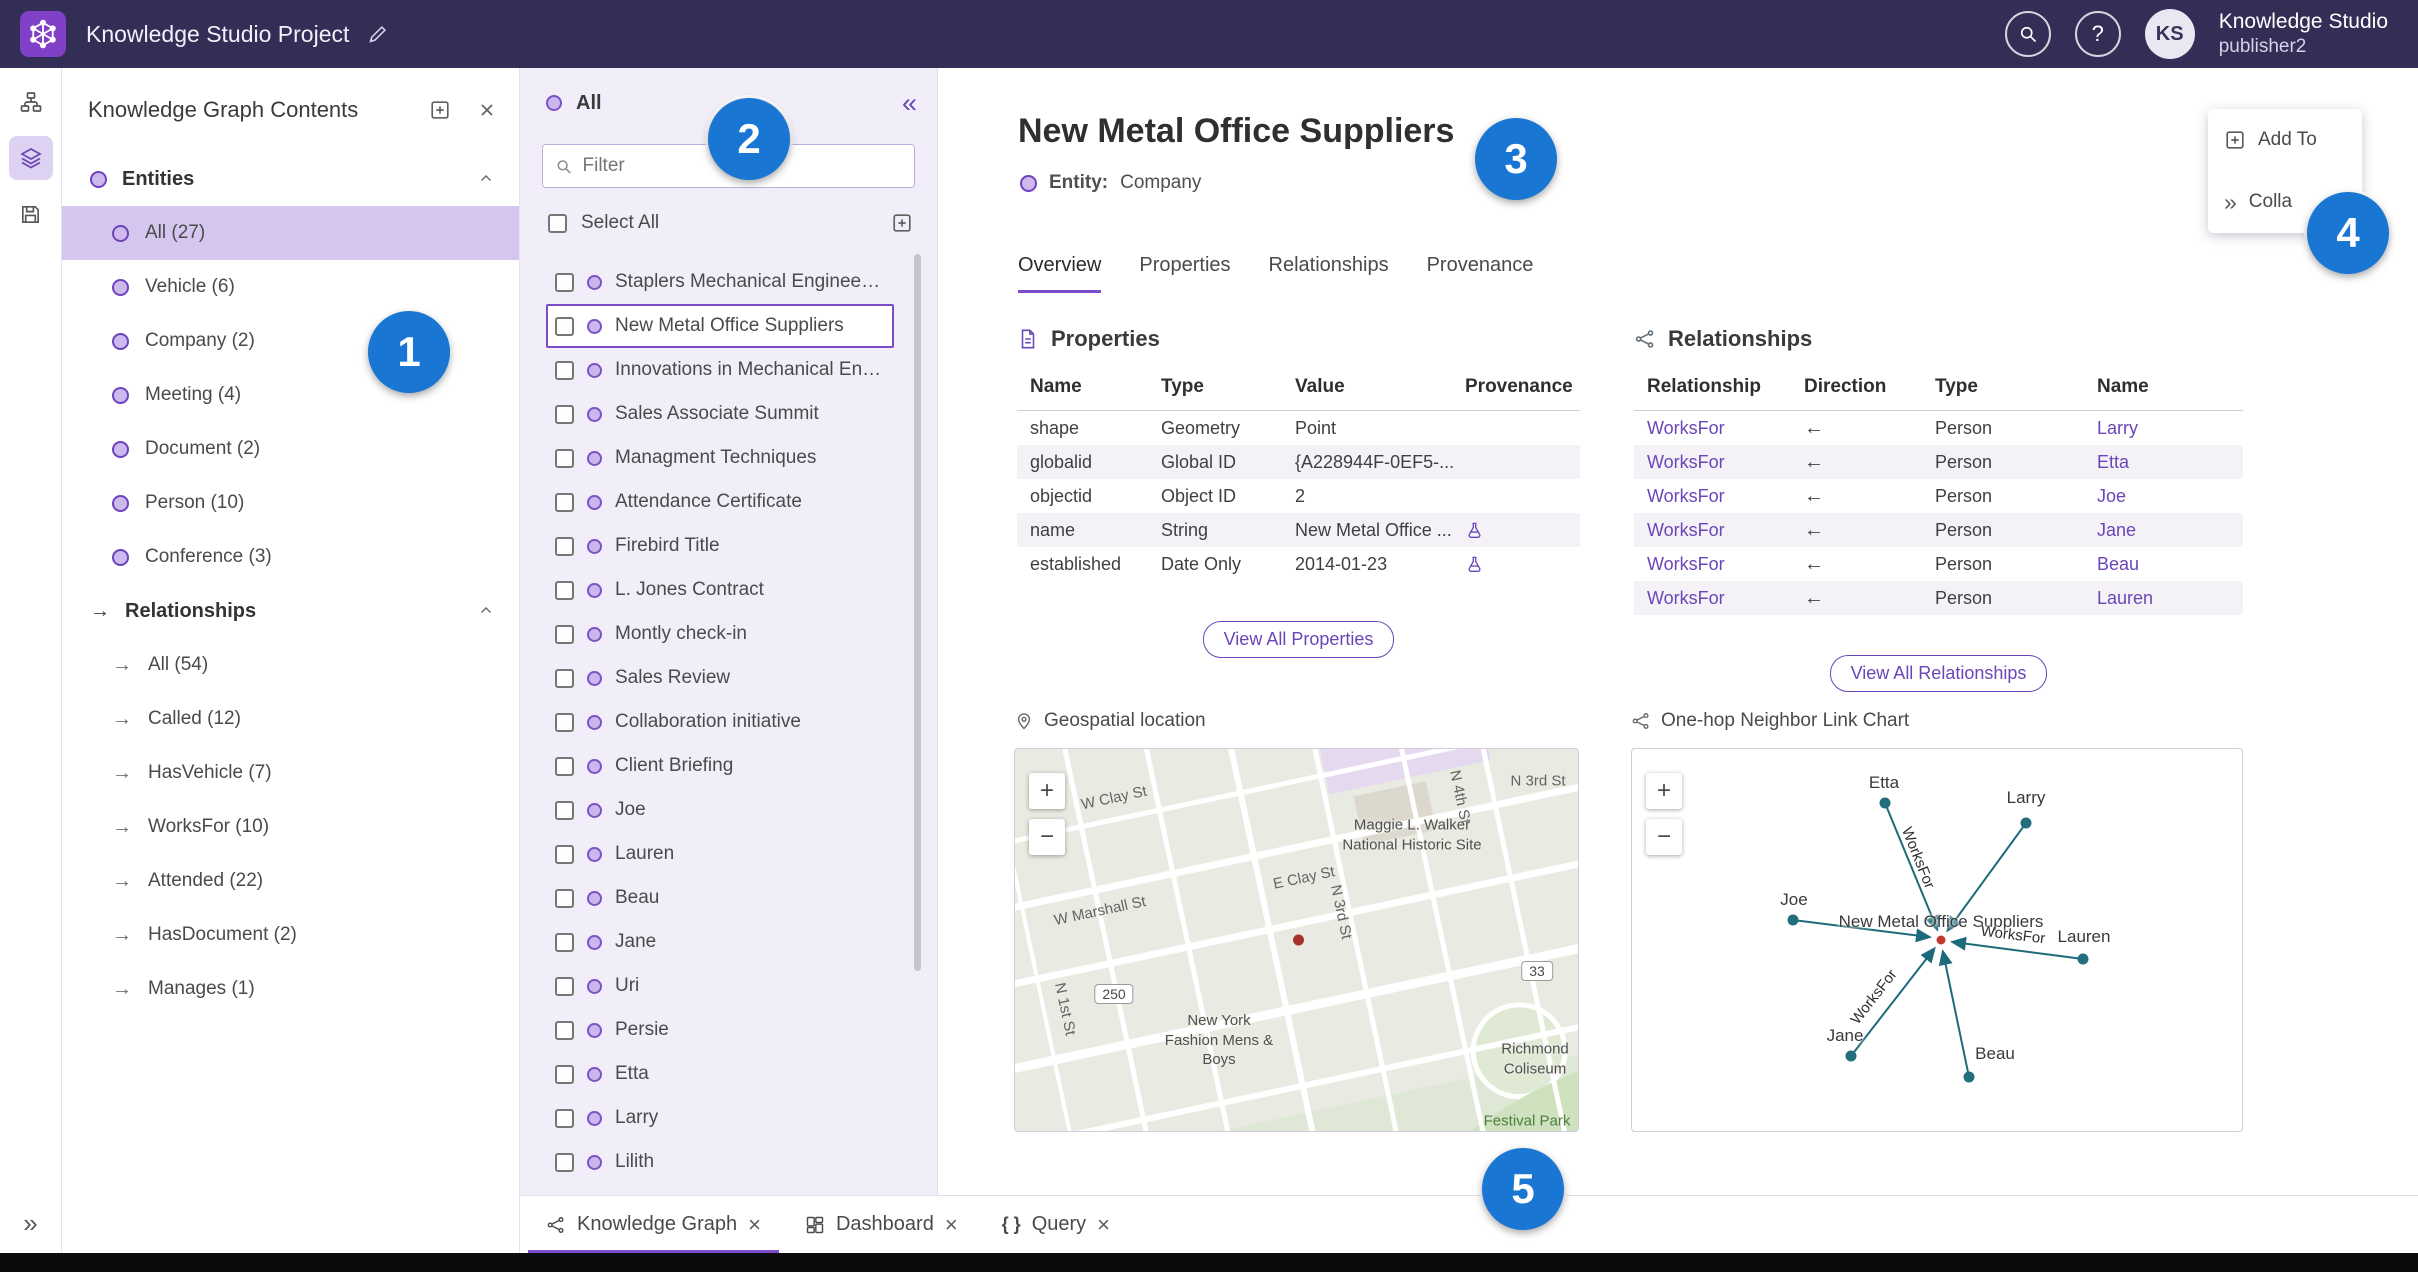  I want to click on detail-tab: Relationships, so click(1329, 273).